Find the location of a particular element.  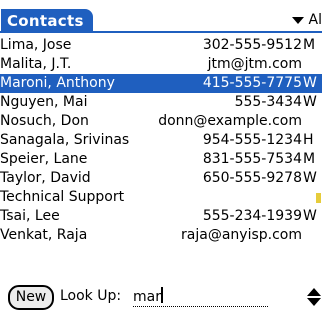

title-underline is located at coordinates (161, 32).